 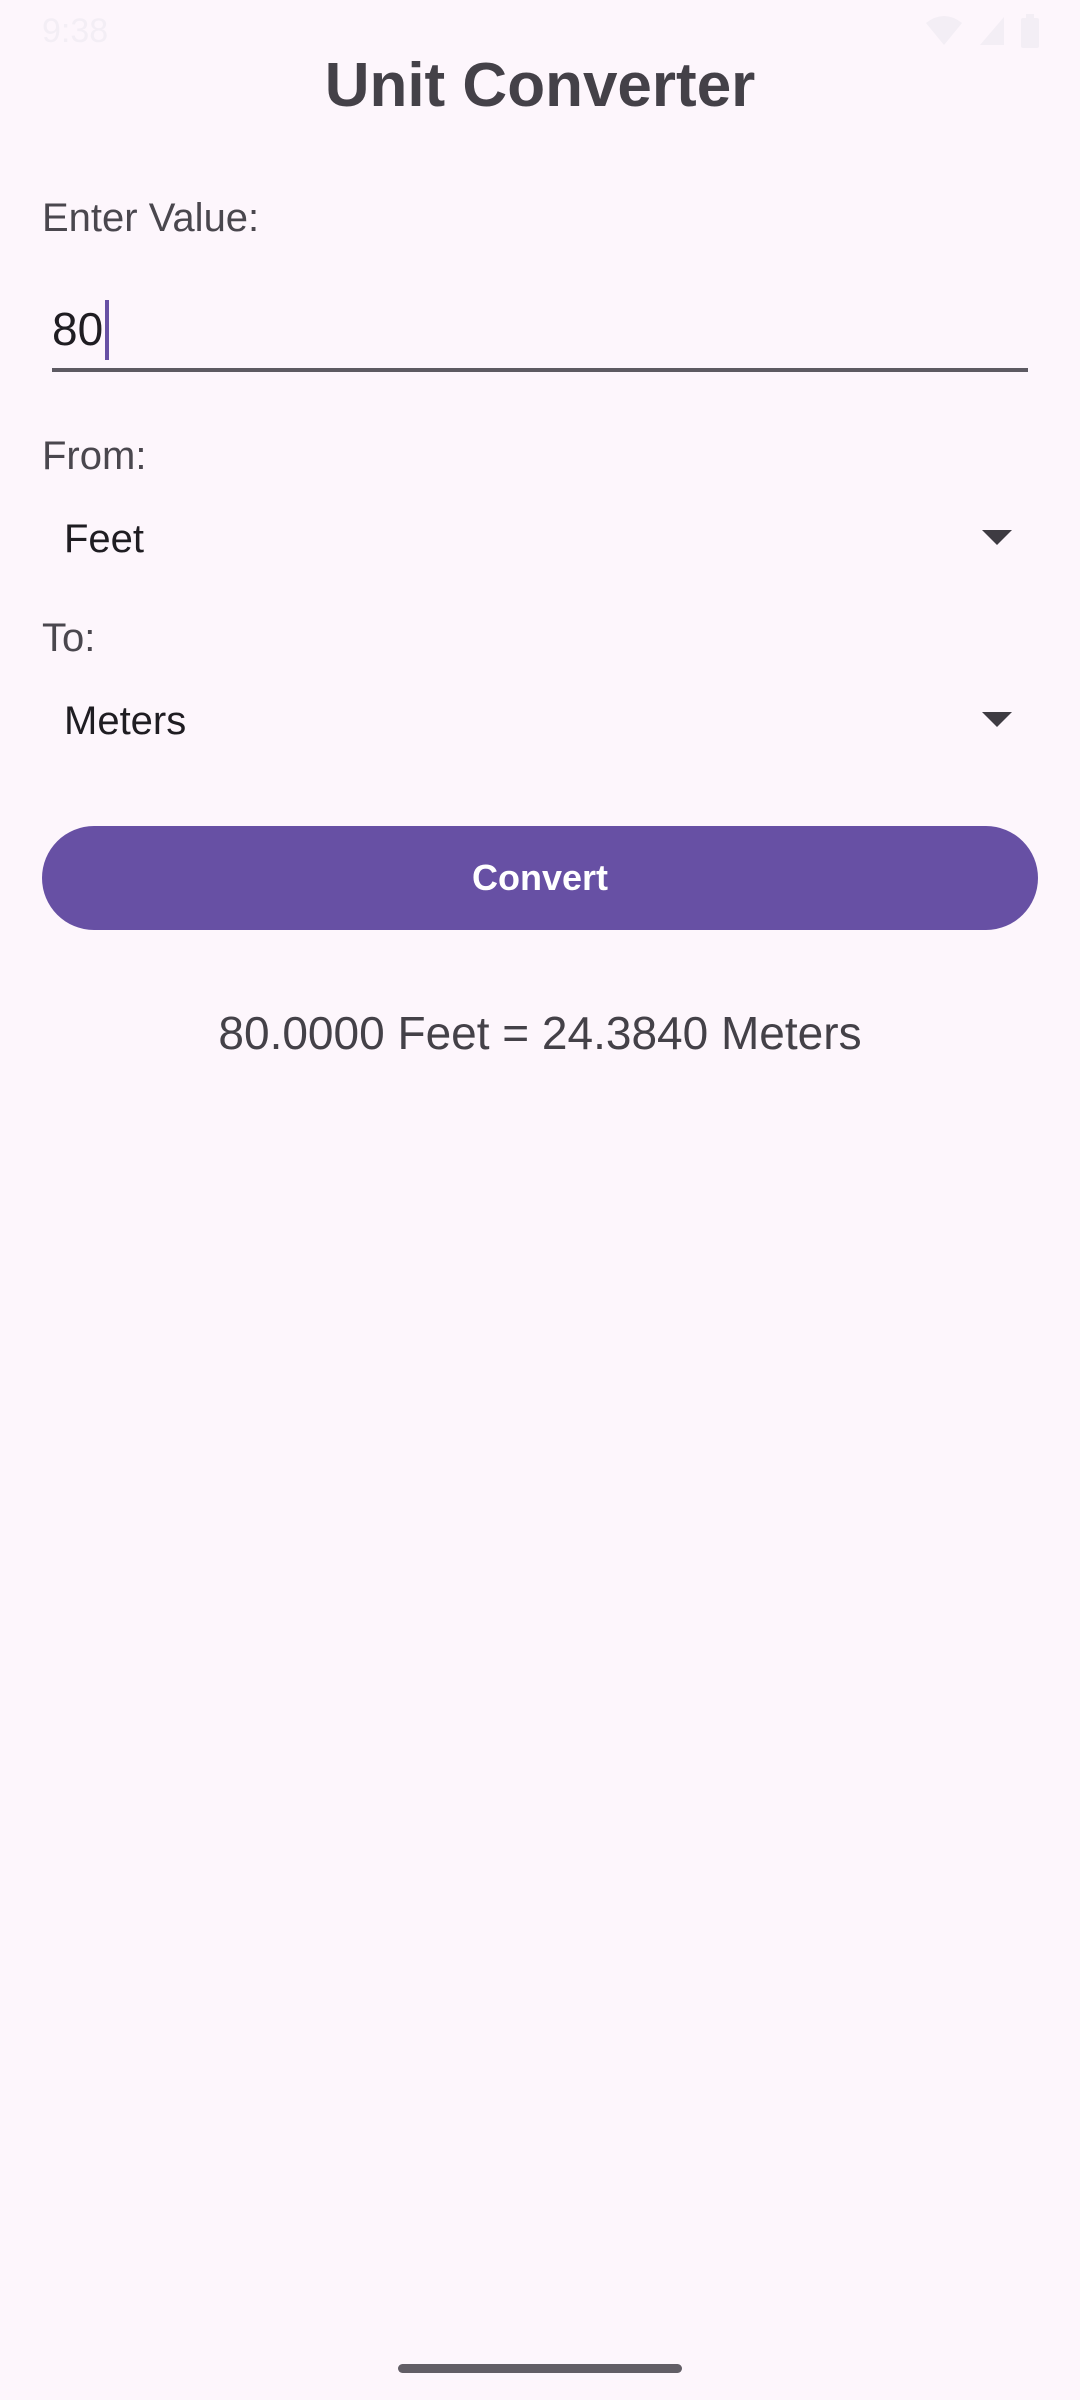 What do you see at coordinates (540, 878) in the screenshot?
I see `convert-button: Convert` at bounding box center [540, 878].